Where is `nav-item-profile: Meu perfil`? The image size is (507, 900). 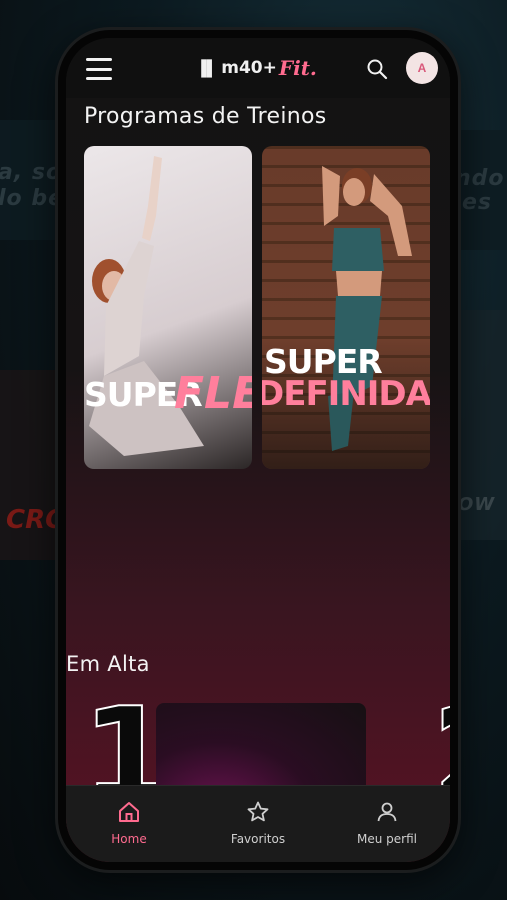 nav-item-profile: Meu perfil is located at coordinates (387, 824).